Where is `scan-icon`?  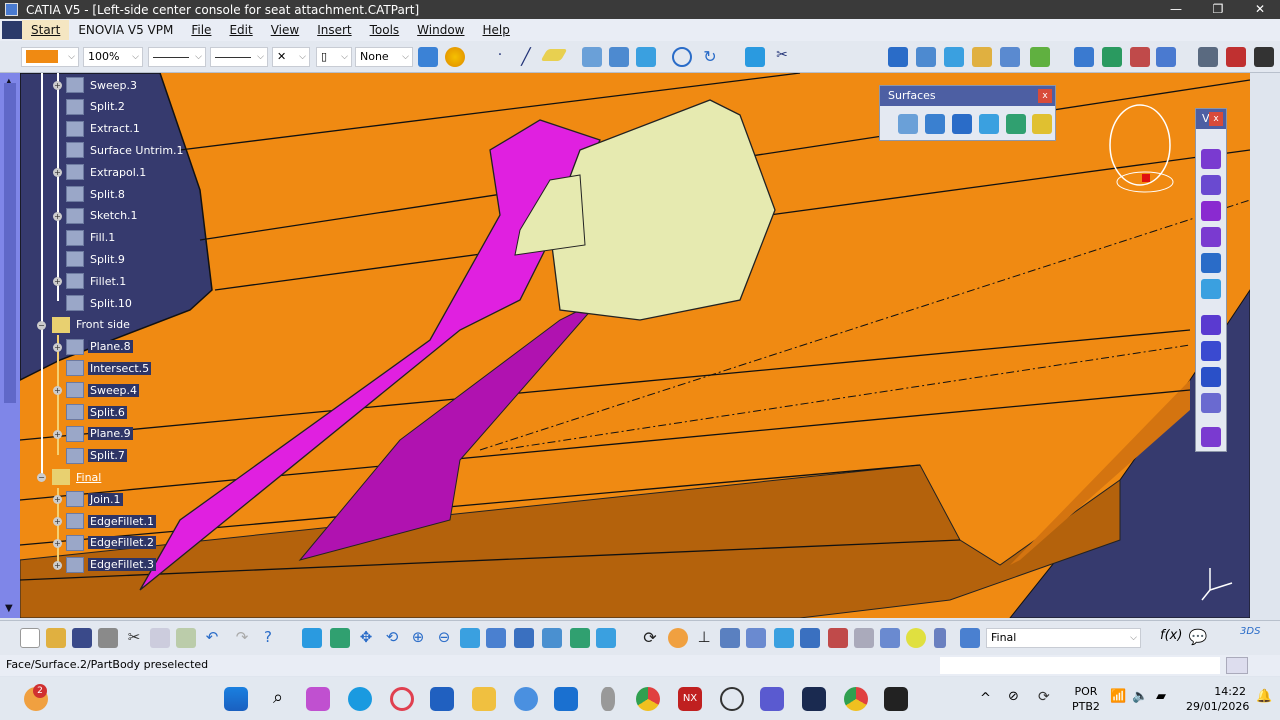
scan-icon is located at coordinates (916, 638).